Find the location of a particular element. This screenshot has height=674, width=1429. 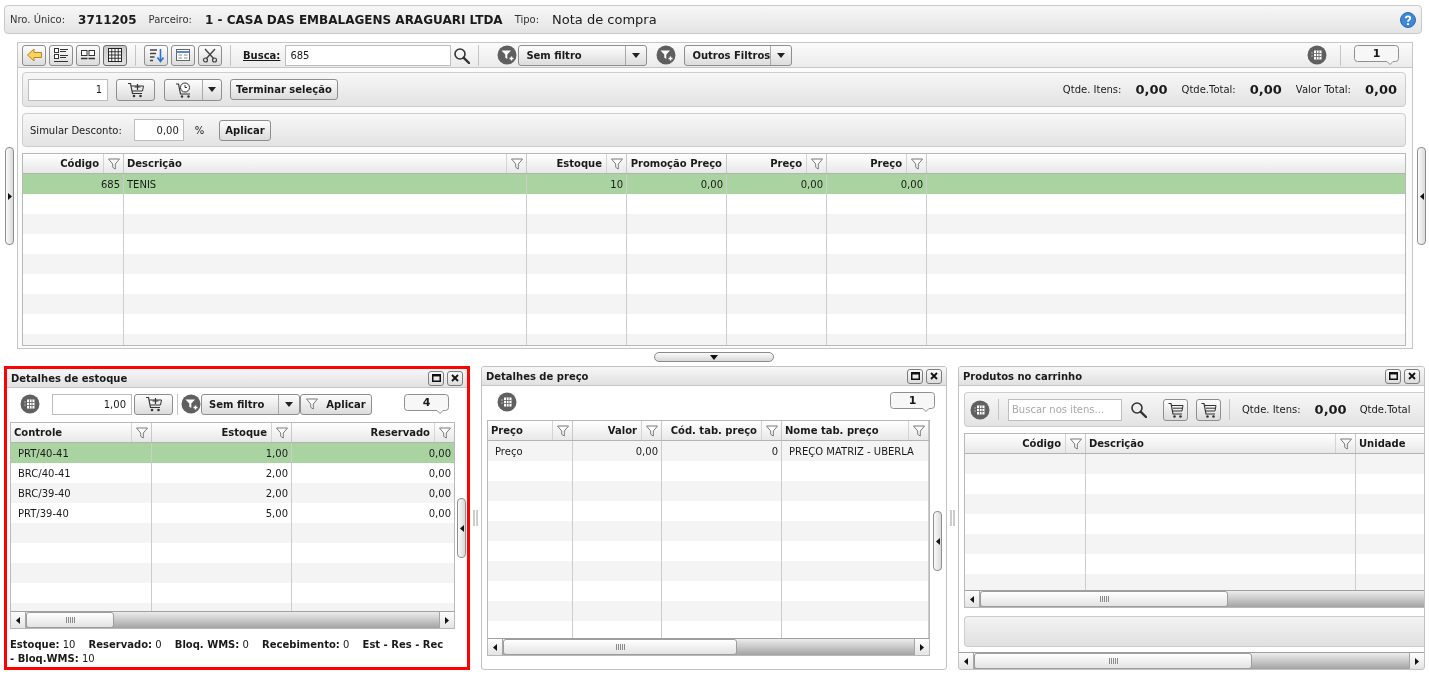

table-row: Preço 0,00 0 PREÇO MATRIZ - UBERLA is located at coordinates (708, 451).